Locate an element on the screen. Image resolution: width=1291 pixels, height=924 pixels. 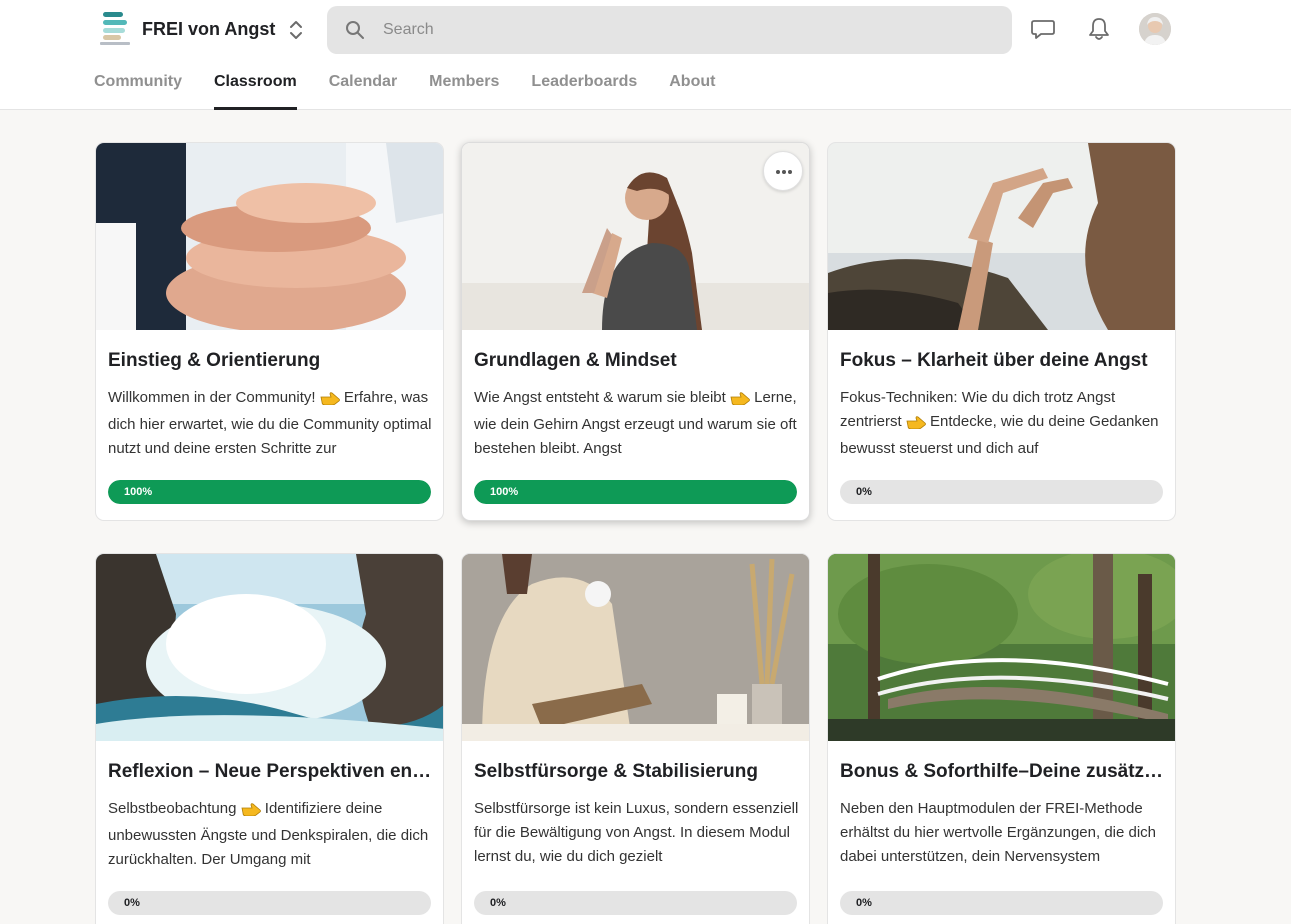
course-title: Selbstfürsorge & Stabilisierung is located at coordinates (616, 771).